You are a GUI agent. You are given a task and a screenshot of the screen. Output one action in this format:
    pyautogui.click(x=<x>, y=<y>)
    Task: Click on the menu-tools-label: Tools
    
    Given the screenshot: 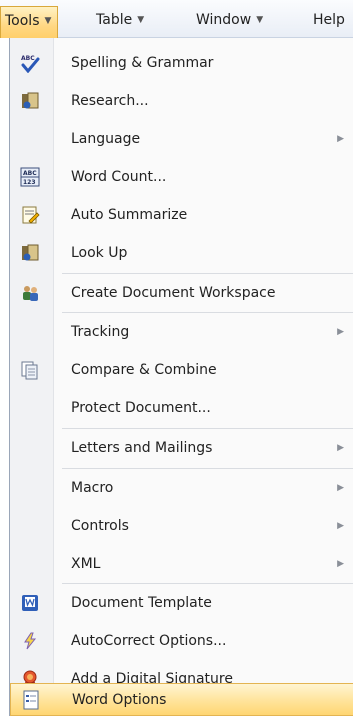 What is the action you would take?
    pyautogui.click(x=22, y=21)
    